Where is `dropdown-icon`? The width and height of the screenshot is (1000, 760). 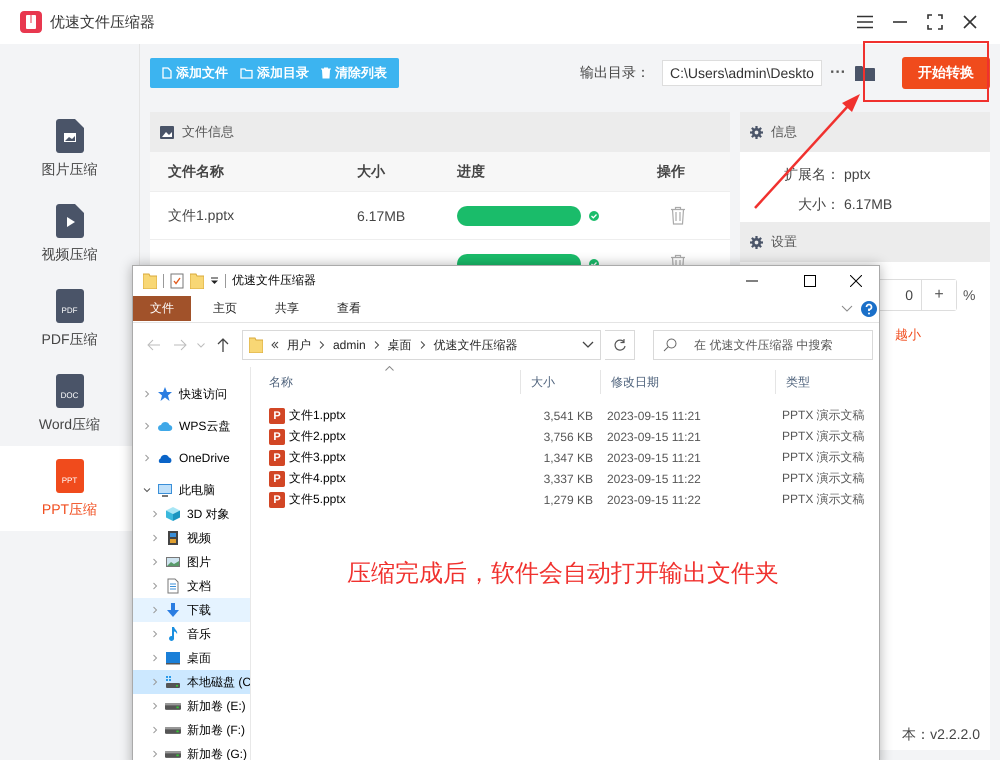
dropdown-icon is located at coordinates (214, 280).